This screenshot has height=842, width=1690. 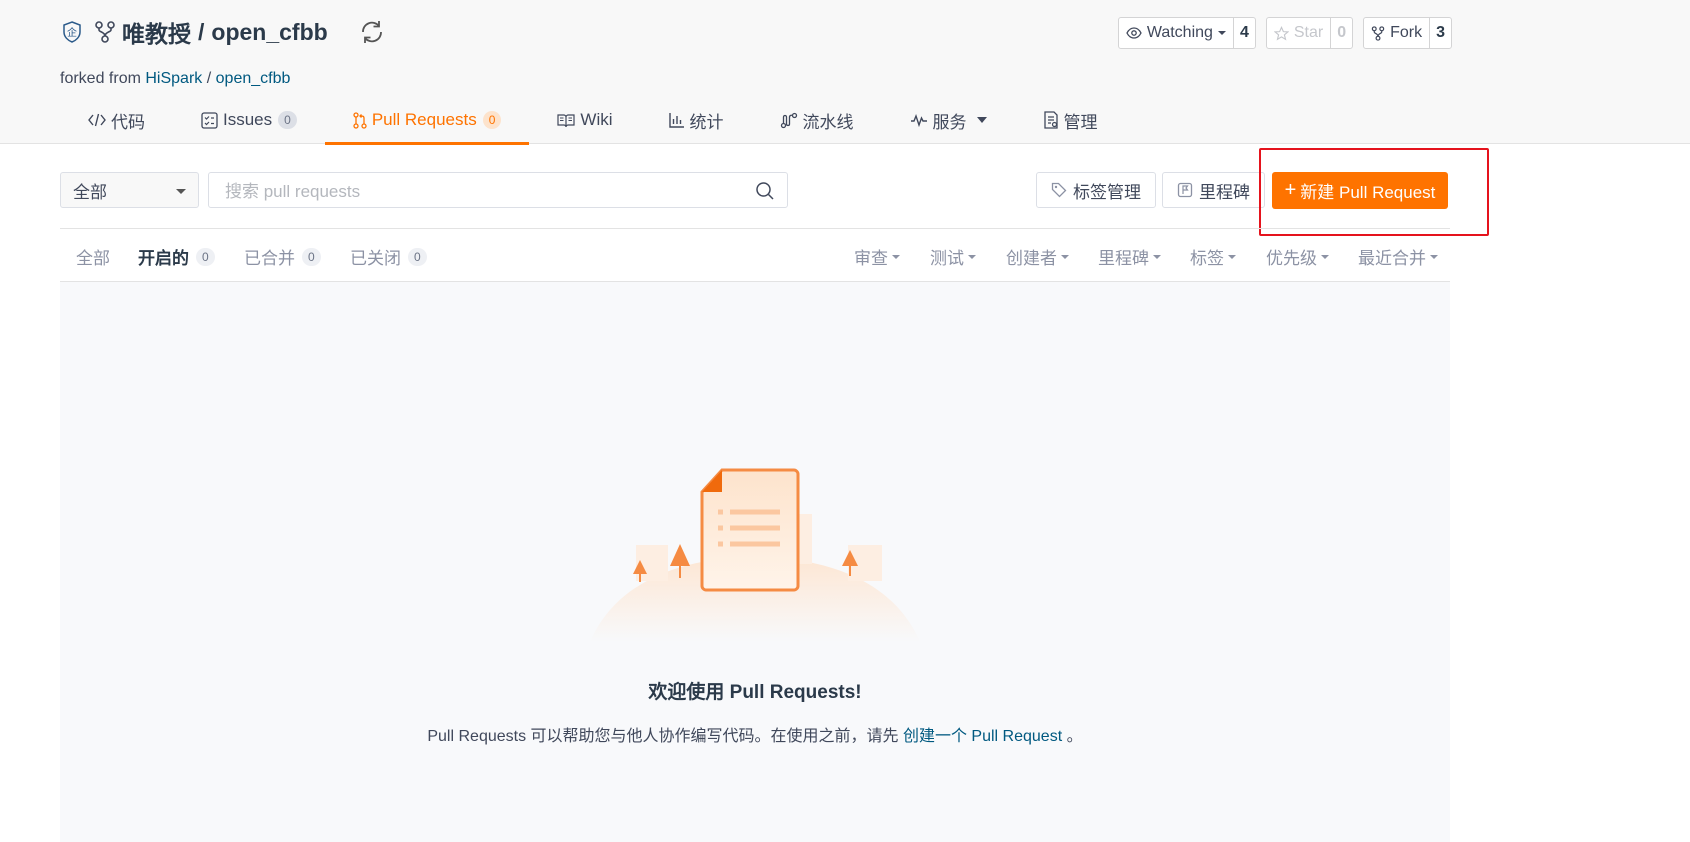 I want to click on merged-count-badge: 0, so click(x=311, y=256).